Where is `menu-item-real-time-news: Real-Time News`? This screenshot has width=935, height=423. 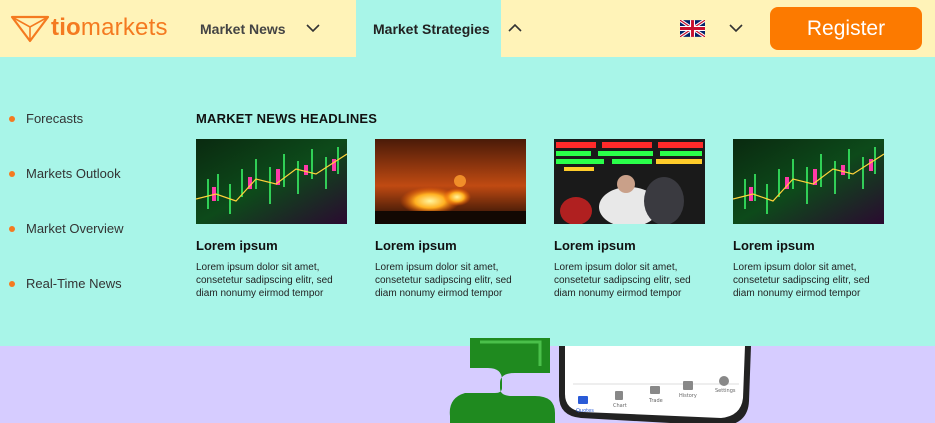
menu-item-real-time-news: Real-Time News is located at coordinates (65, 283).